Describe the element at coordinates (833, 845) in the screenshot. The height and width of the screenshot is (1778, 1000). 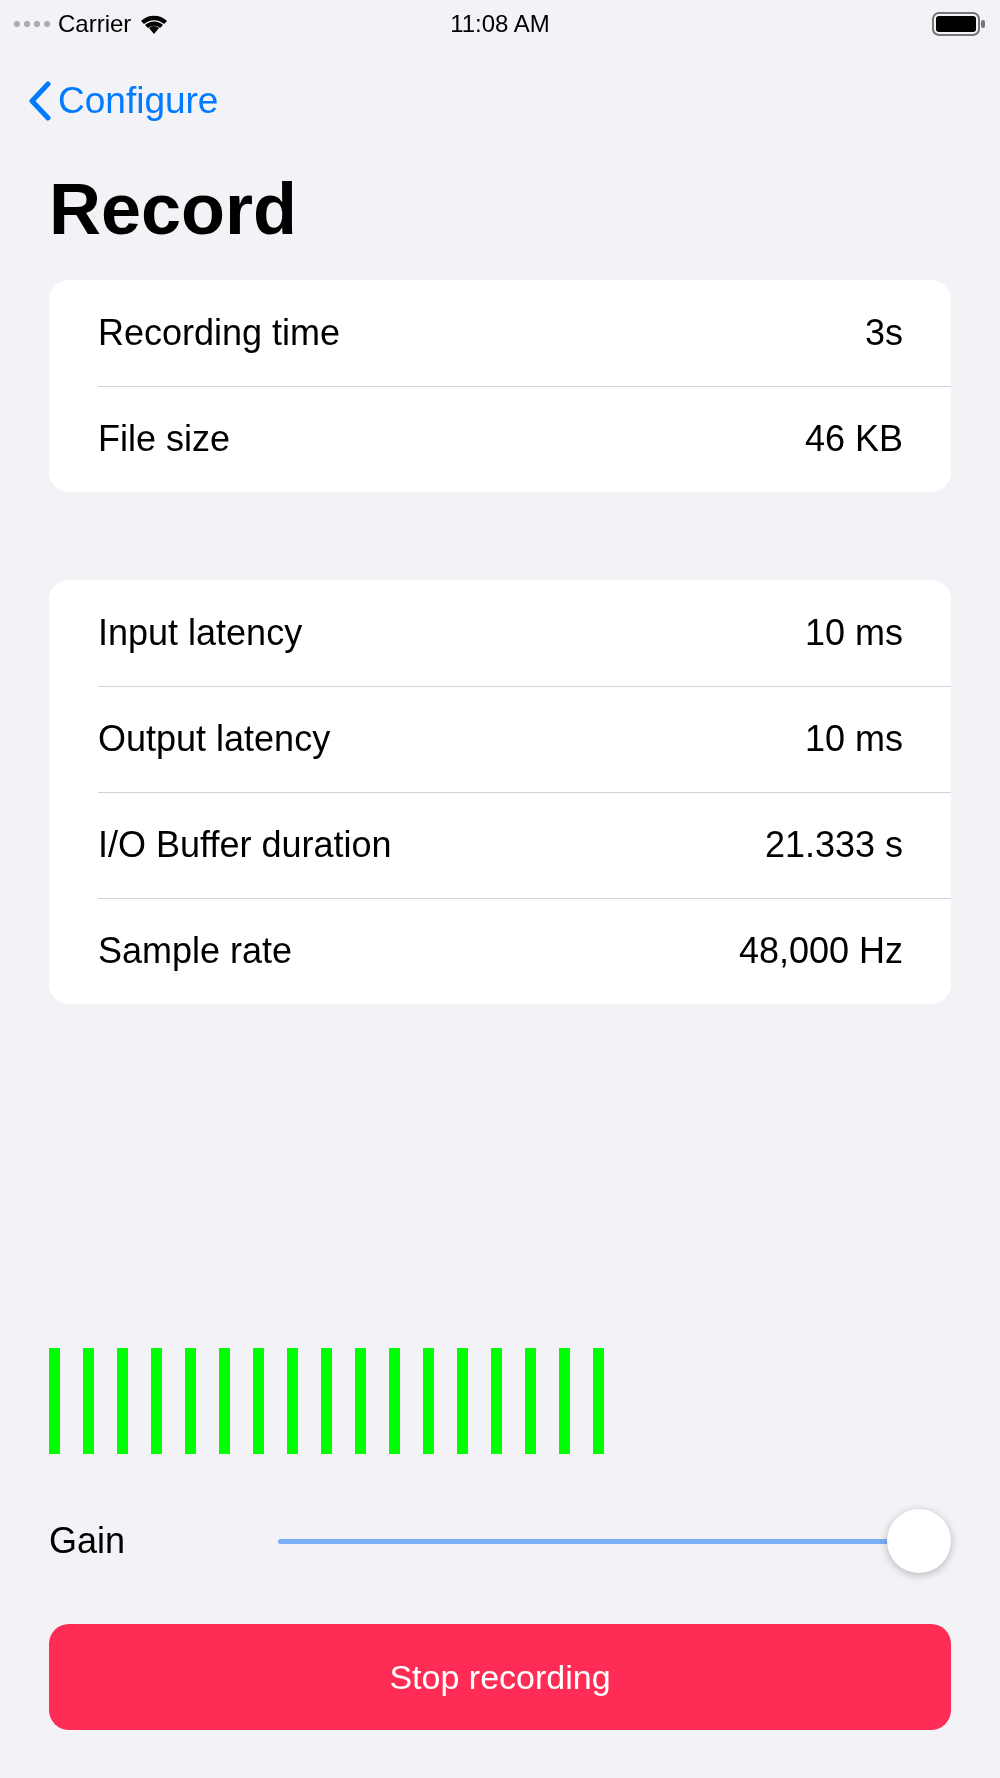
I see `row-value: 21.333 s` at that location.